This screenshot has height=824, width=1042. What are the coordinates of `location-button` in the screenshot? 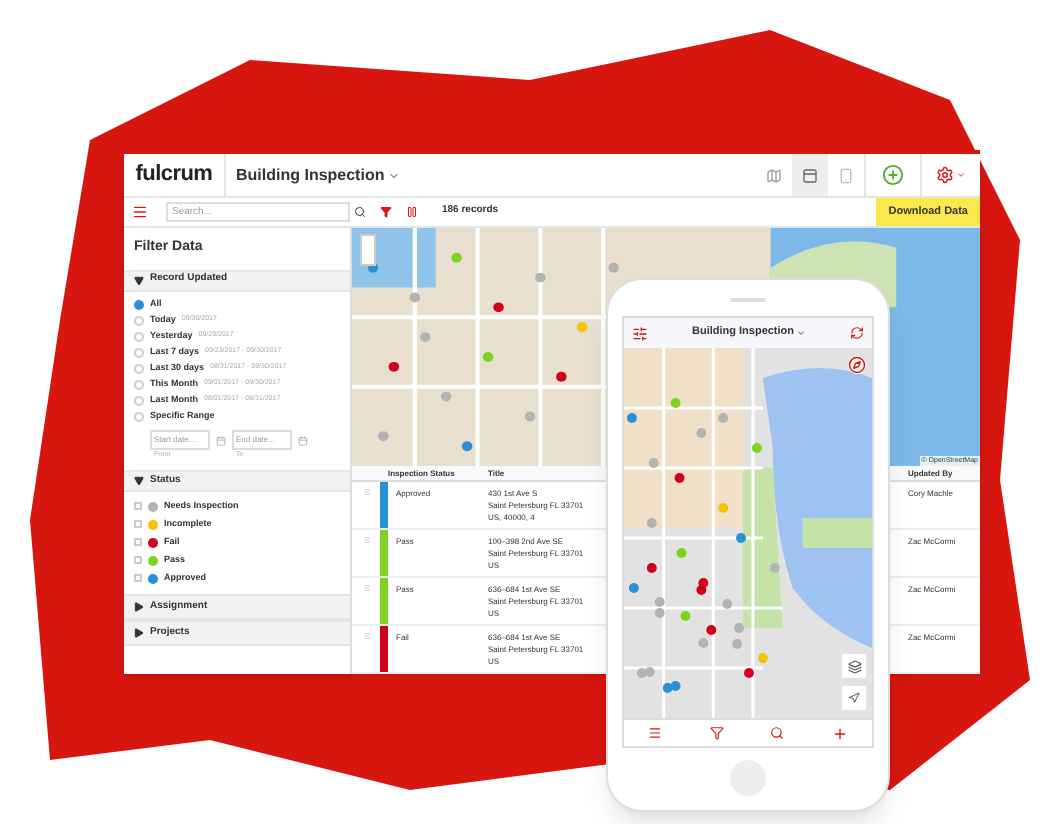 It's located at (854, 698).